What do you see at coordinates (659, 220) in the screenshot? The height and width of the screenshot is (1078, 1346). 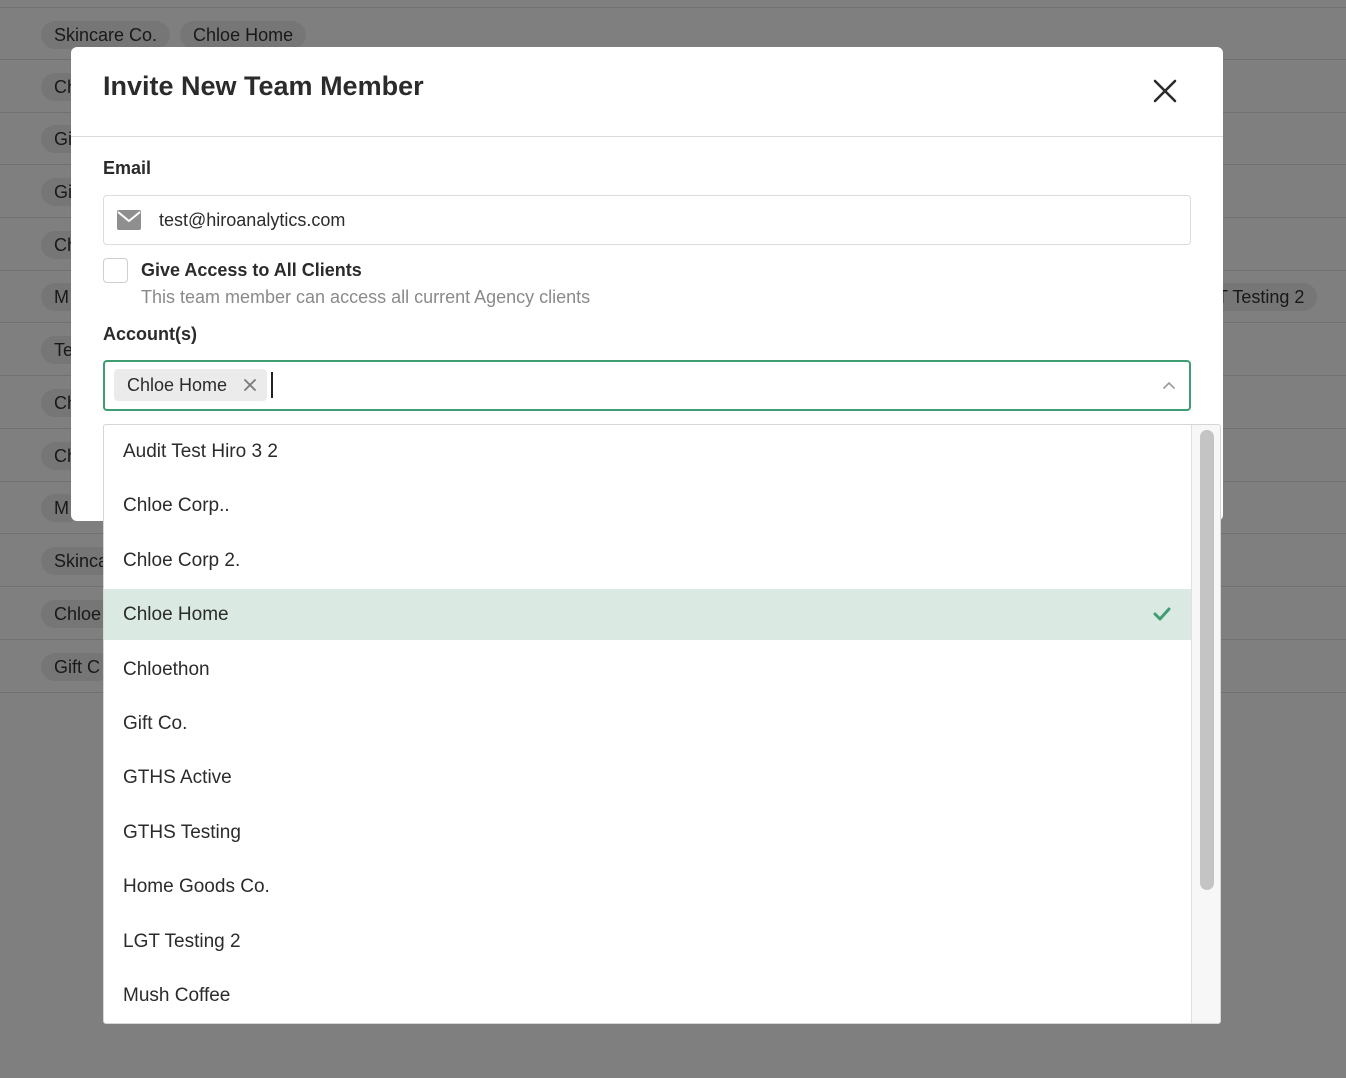 I see `email-input` at bounding box center [659, 220].